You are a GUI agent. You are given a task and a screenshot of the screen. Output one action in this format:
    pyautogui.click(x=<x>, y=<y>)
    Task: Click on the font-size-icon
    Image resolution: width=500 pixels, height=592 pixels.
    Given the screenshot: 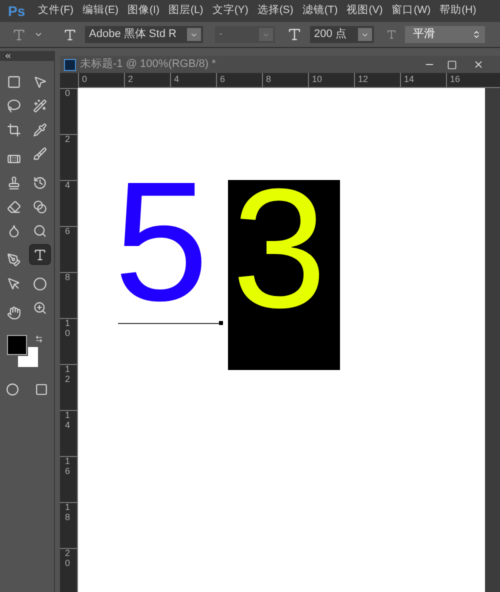 What is the action you would take?
    pyautogui.click(x=294, y=34)
    